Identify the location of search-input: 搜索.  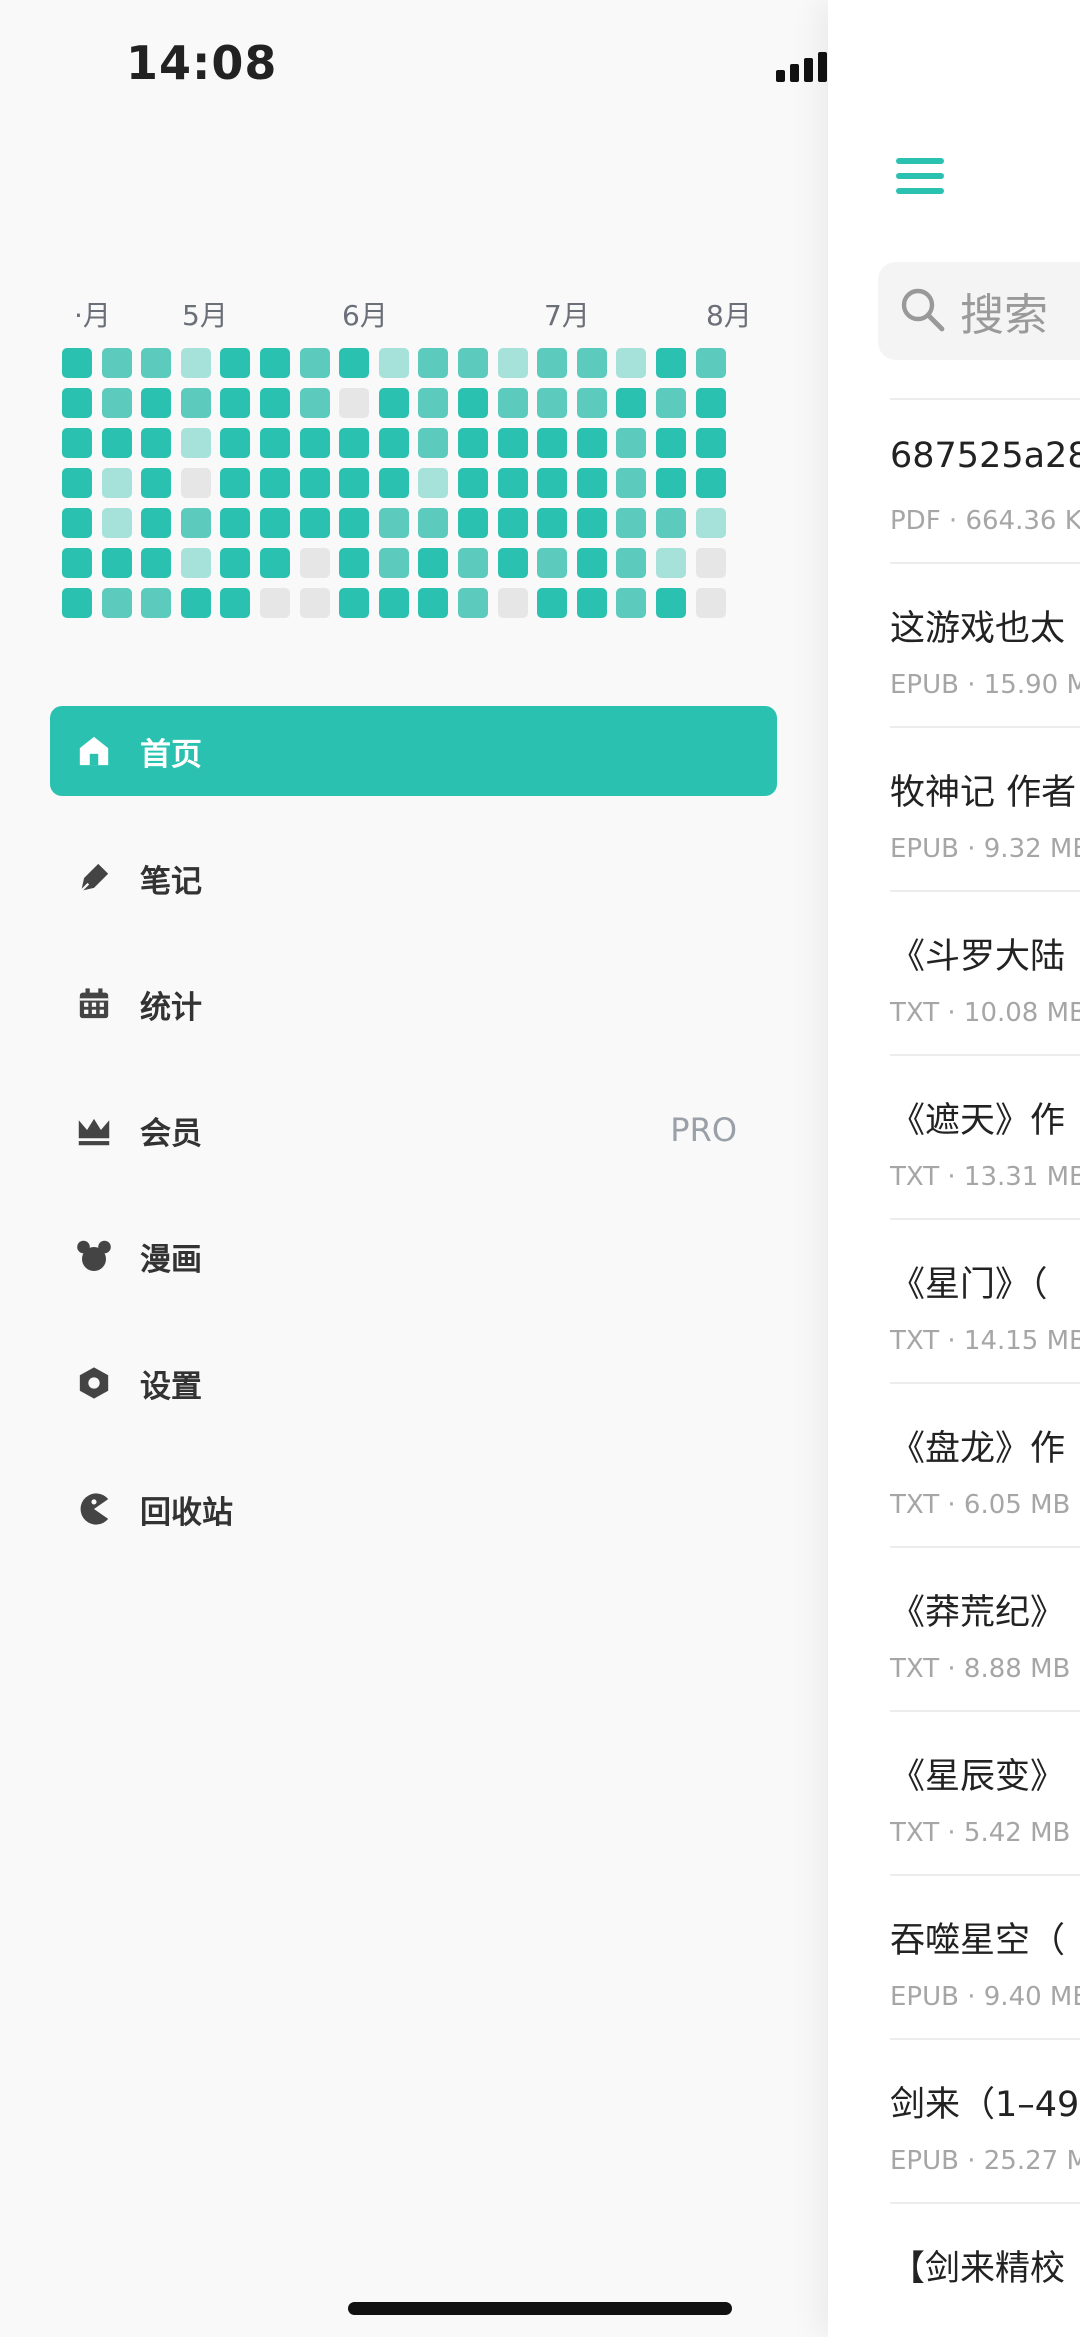
(979, 311).